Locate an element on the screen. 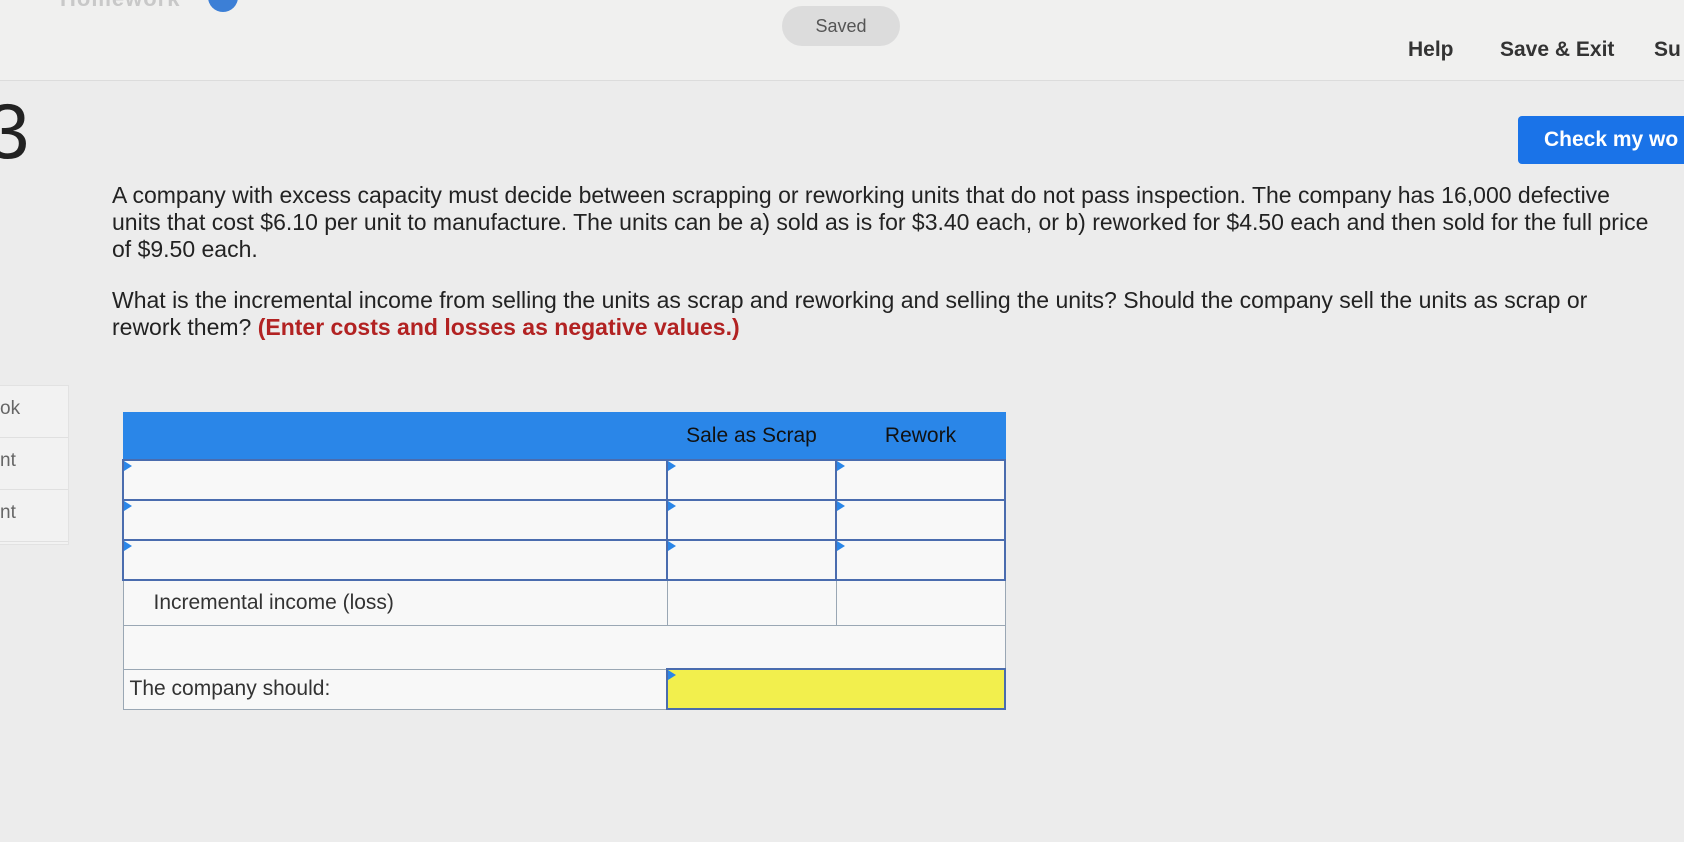 Image resolution: width=1684 pixels, height=842 pixels. assignment-title: Homework is located at coordinates (120, 6).